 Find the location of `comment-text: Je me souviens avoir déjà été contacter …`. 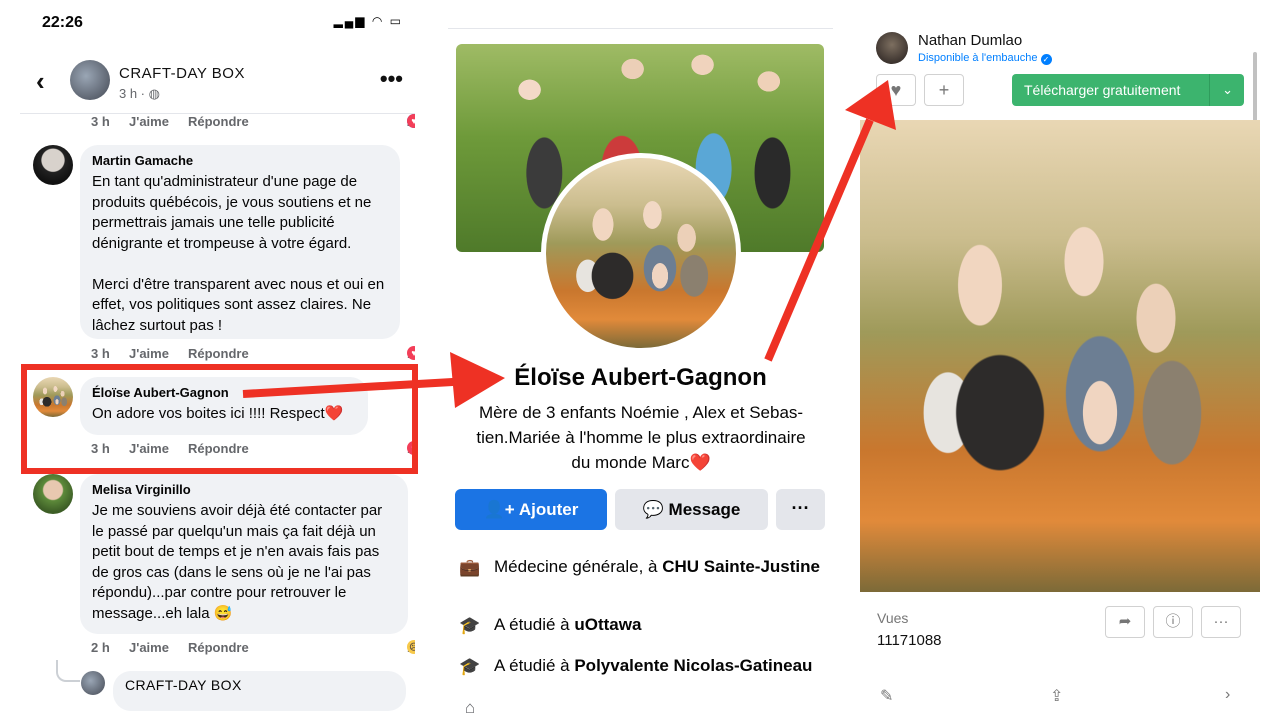

comment-text: Je me souviens avoir déjà été contacter … is located at coordinates (237, 562).